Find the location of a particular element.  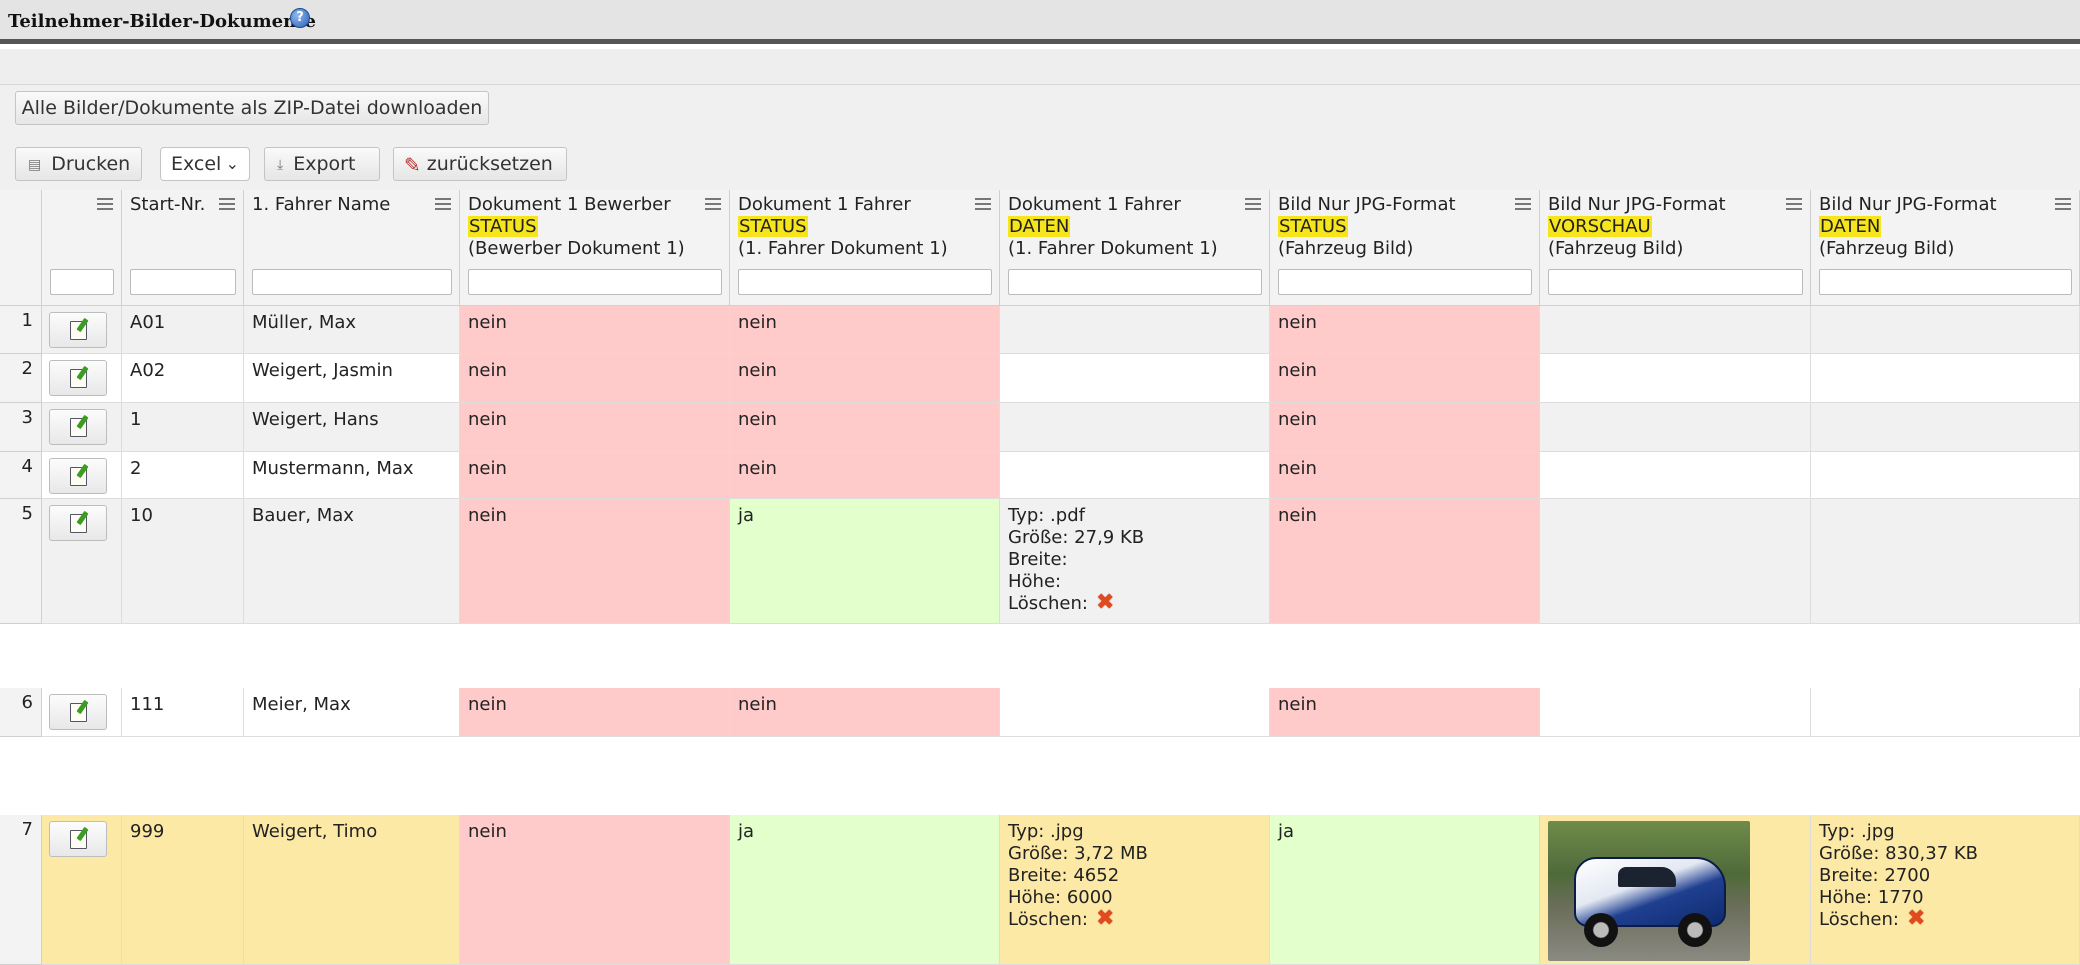

driver-name-cell: Mustermann, Max is located at coordinates (352, 475).